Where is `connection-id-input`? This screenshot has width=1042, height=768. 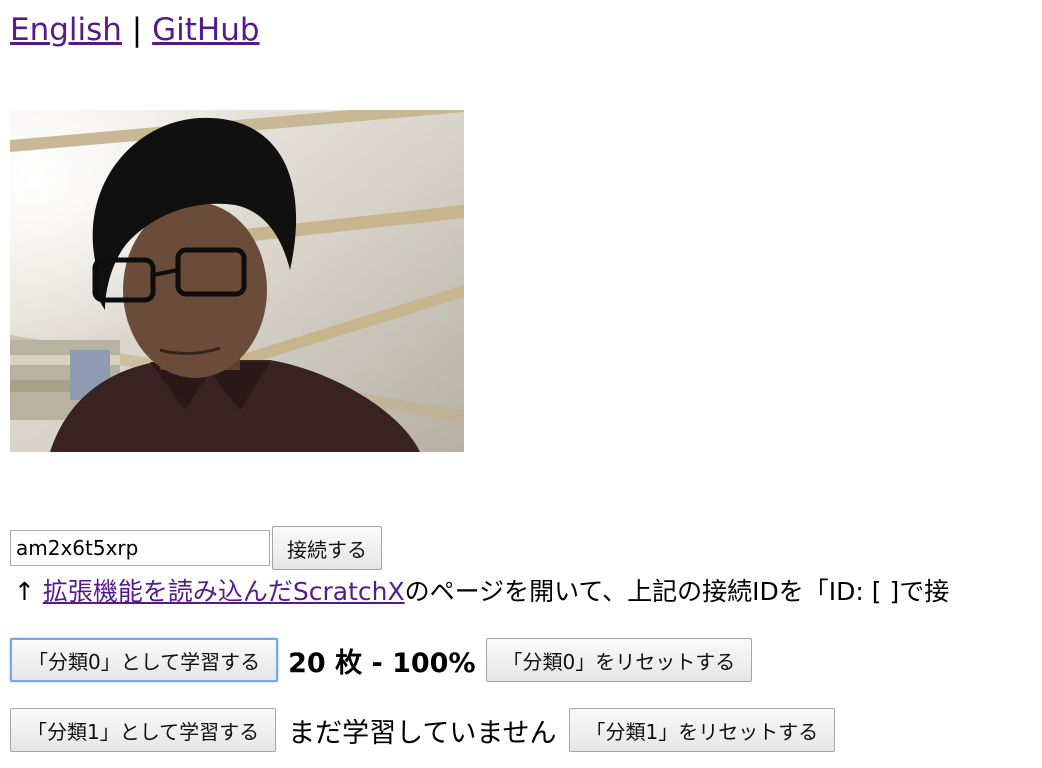
connection-id-input is located at coordinates (140, 548).